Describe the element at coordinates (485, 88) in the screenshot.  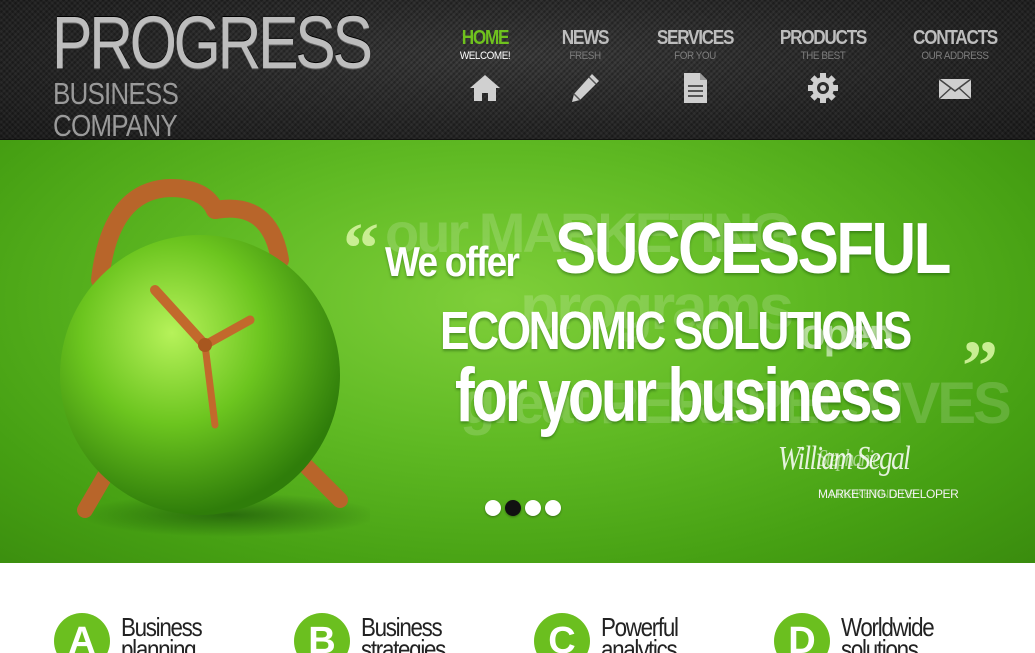
I see `home-icon` at that location.